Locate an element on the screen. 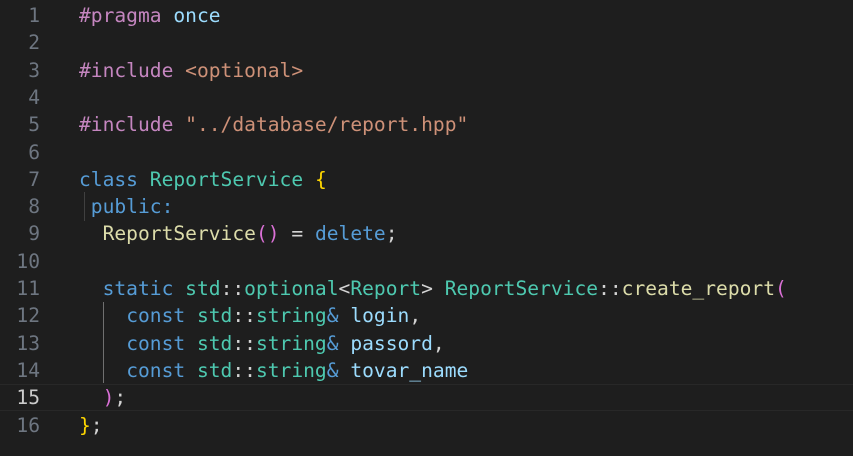 This screenshot has height=456, width=853. code-line: 2 is located at coordinates (426, 42).